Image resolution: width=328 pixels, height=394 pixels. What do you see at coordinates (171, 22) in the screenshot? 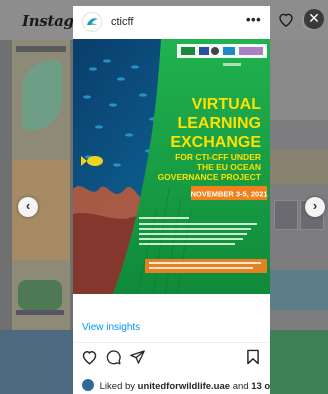
I see `post-header: cticff •••` at bounding box center [171, 22].